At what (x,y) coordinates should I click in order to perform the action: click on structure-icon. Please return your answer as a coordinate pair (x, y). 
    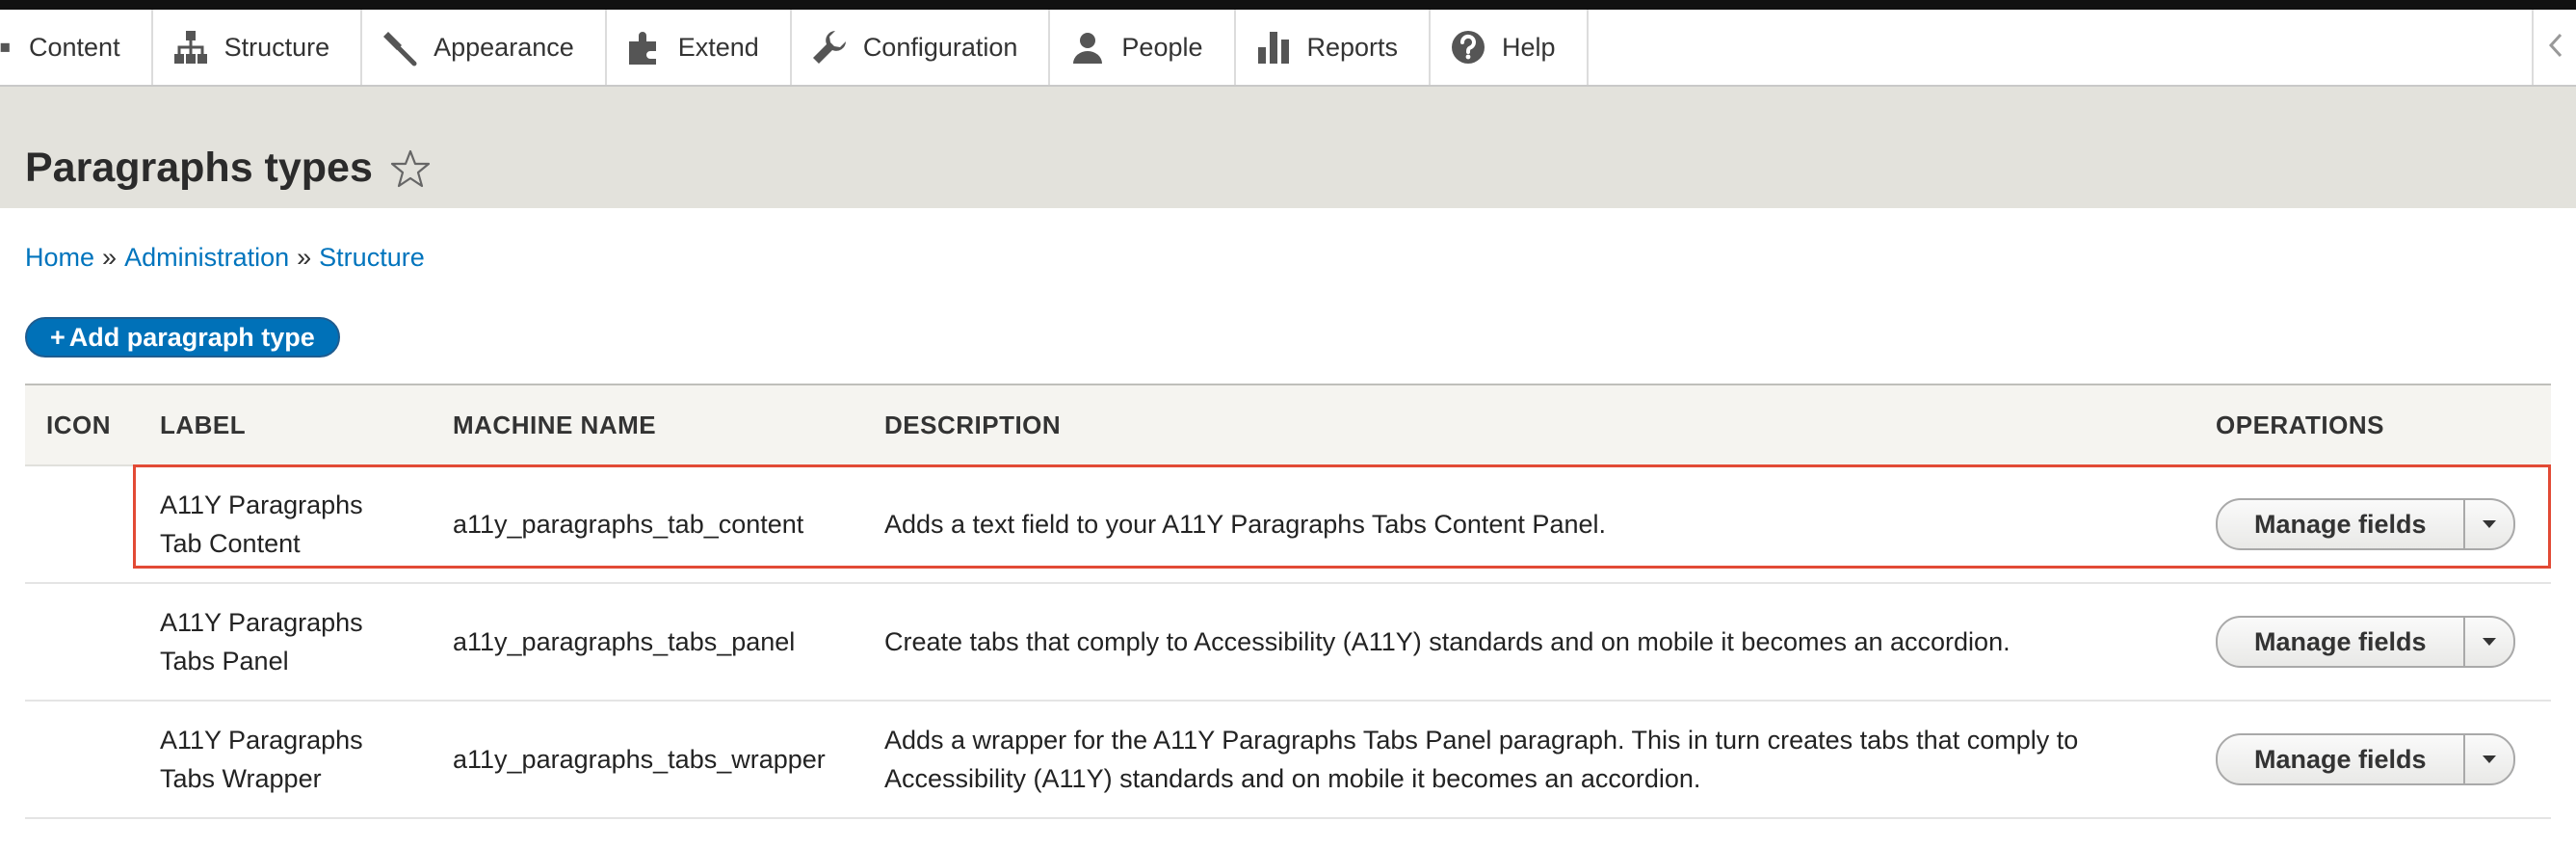
    Looking at the image, I should click on (191, 47).